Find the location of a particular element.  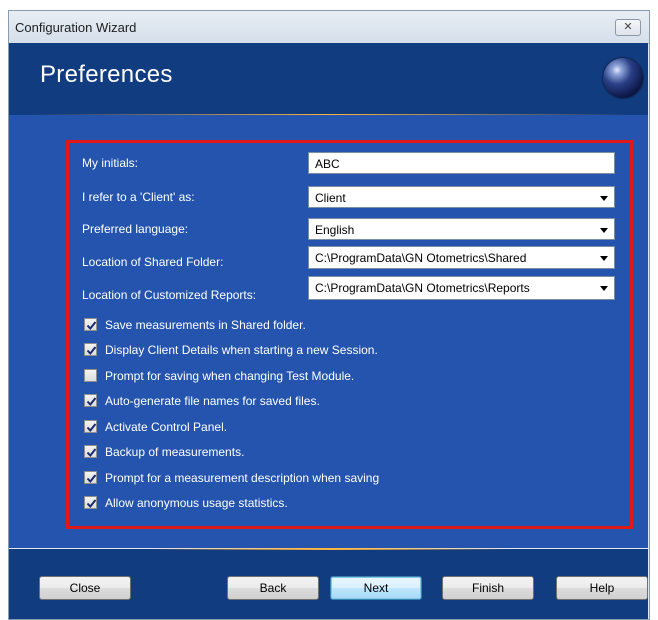

page-header: Preferences is located at coordinates (328, 79).